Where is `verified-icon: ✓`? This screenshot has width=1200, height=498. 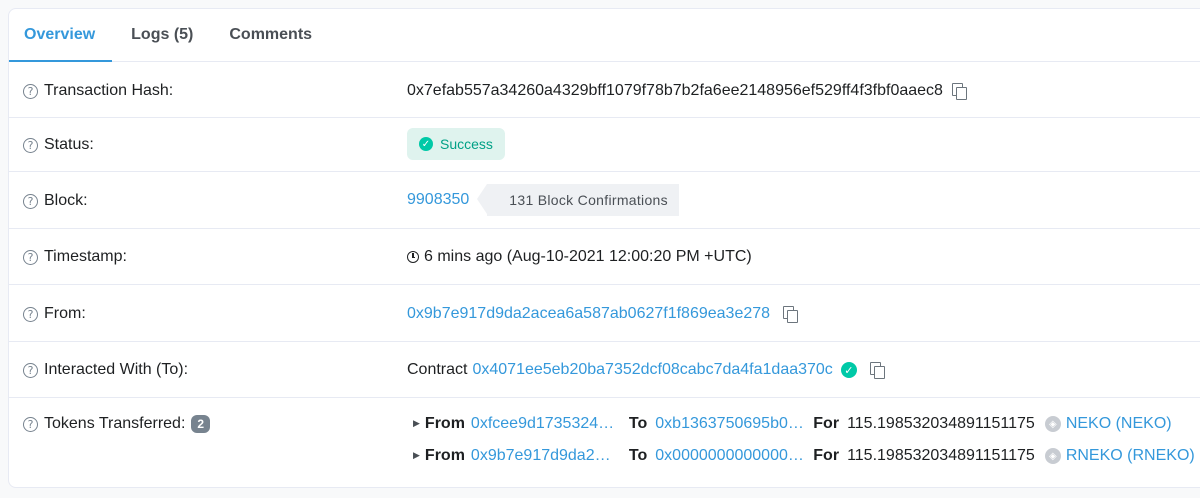
verified-icon: ✓ is located at coordinates (848, 370).